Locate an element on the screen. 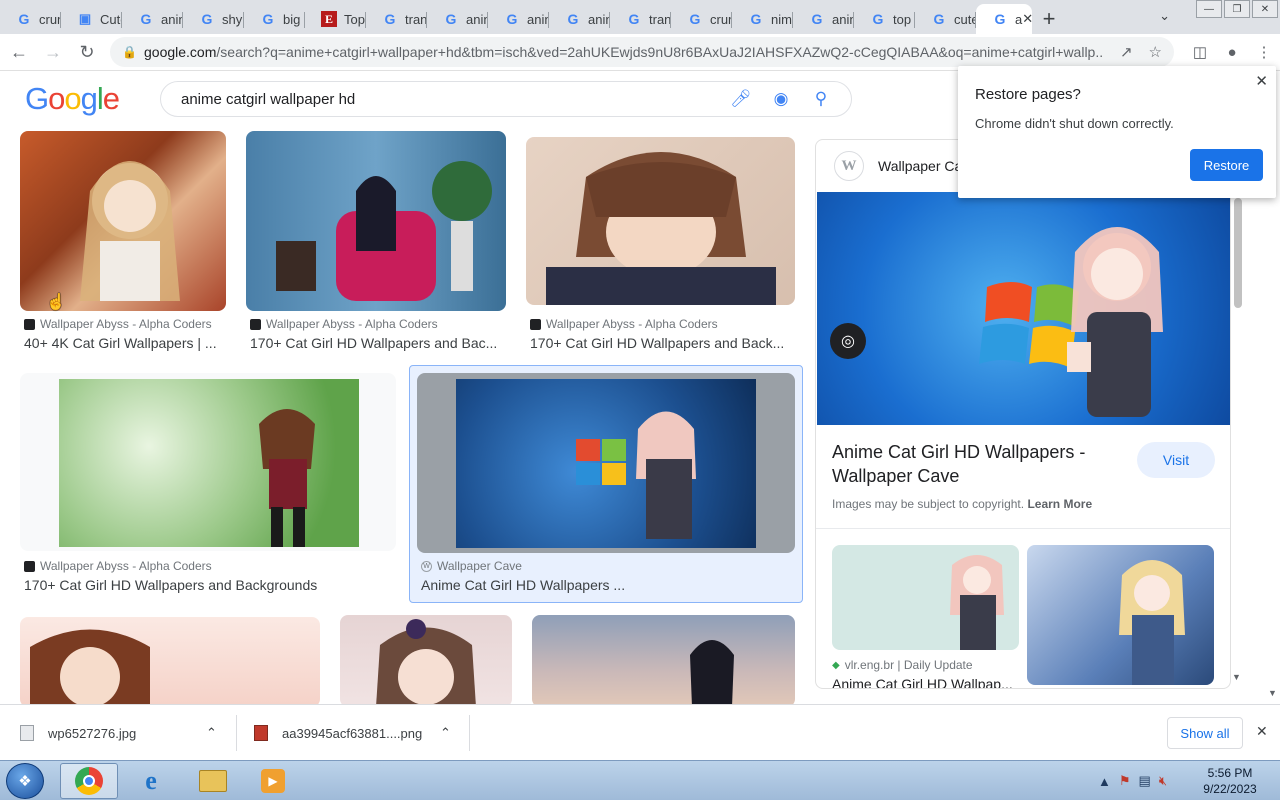  clock-time: 5:56 PM is located at coordinates (1230, 773).